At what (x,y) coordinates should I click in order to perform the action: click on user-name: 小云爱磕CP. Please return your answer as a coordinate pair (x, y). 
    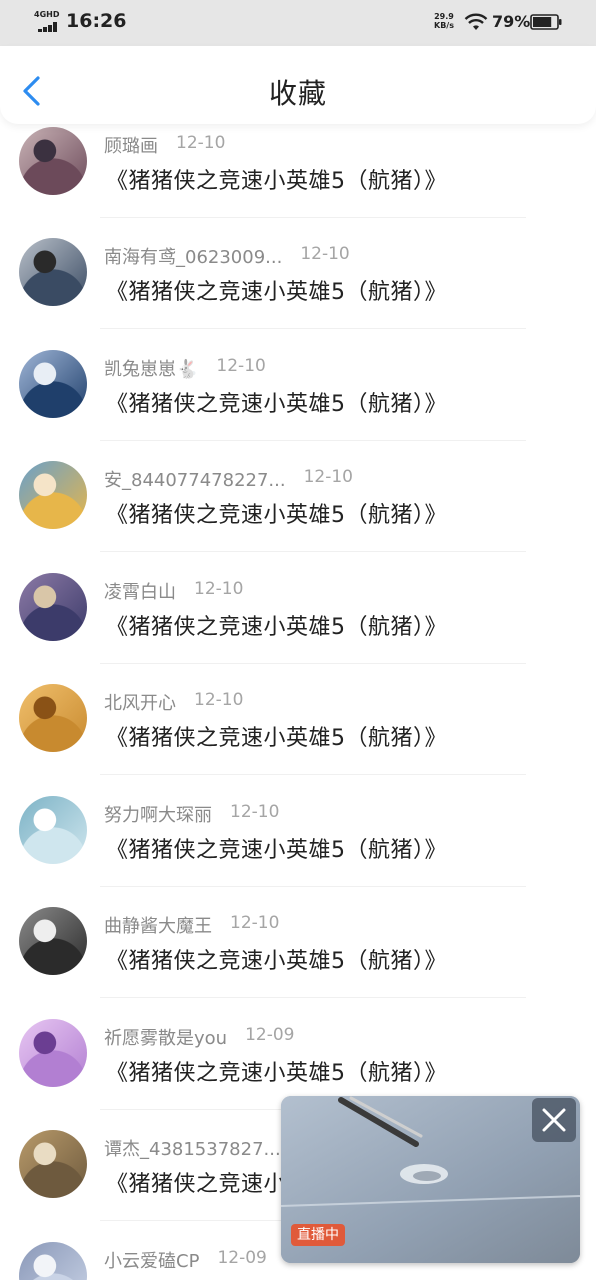
    Looking at the image, I should click on (151, 1260).